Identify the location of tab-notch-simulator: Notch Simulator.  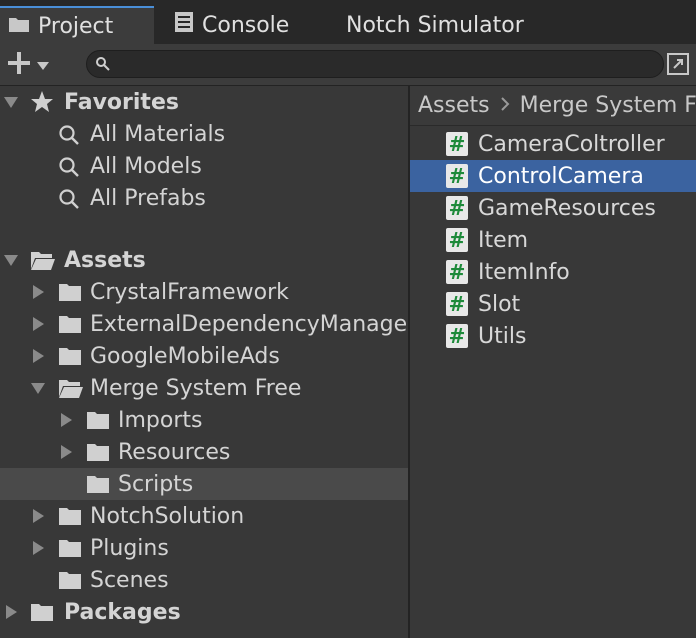
(435, 25).